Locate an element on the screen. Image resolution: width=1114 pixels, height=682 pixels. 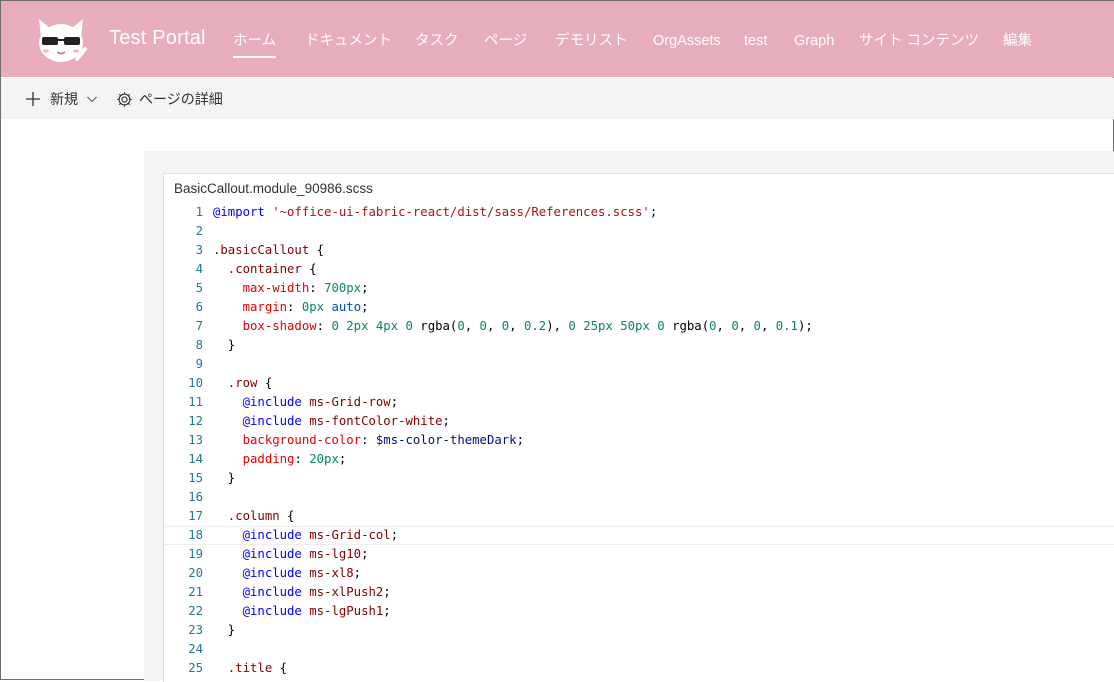
line-content: margin: 0px auto; is located at coordinates (291, 307).